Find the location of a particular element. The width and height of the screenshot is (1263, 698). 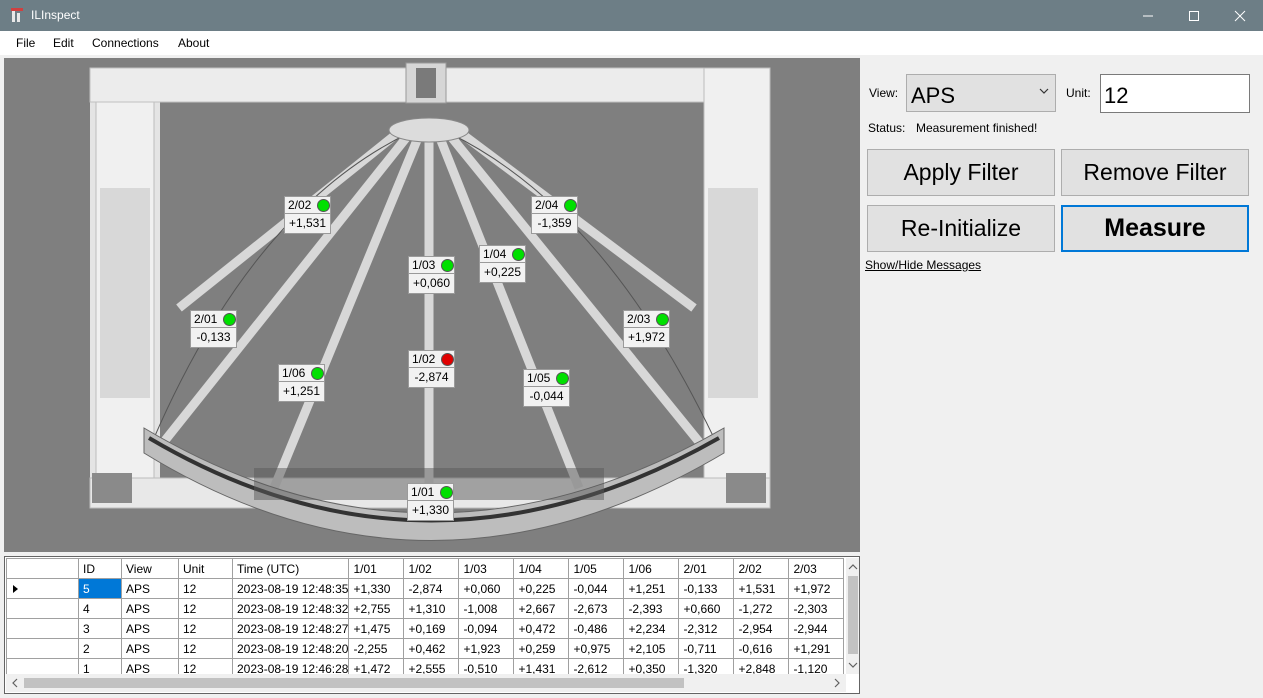

column-header: 1/06 is located at coordinates (651, 568).